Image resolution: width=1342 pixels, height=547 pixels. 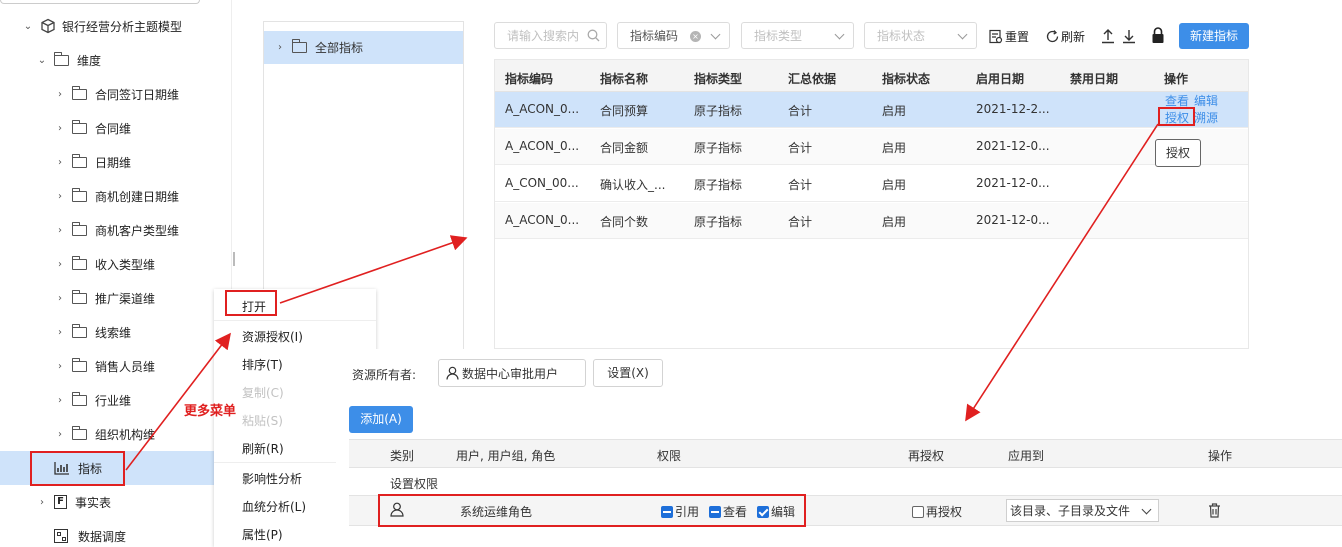 I want to click on filter-code-label: 指标编码, so click(x=654, y=36).